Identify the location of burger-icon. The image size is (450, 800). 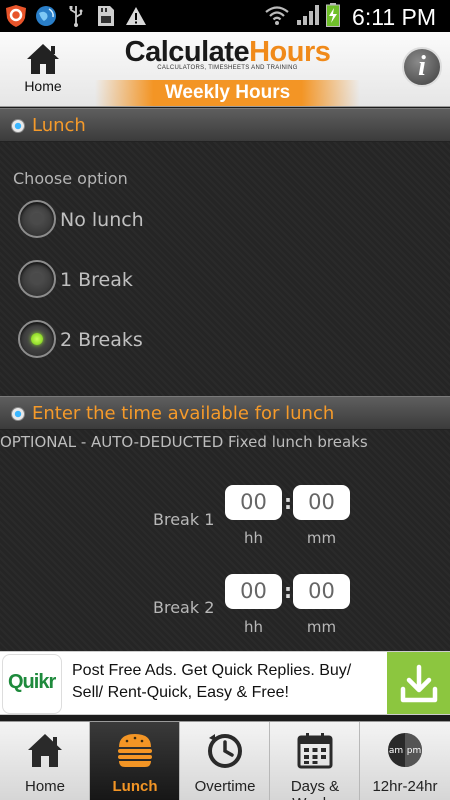
(135, 750).